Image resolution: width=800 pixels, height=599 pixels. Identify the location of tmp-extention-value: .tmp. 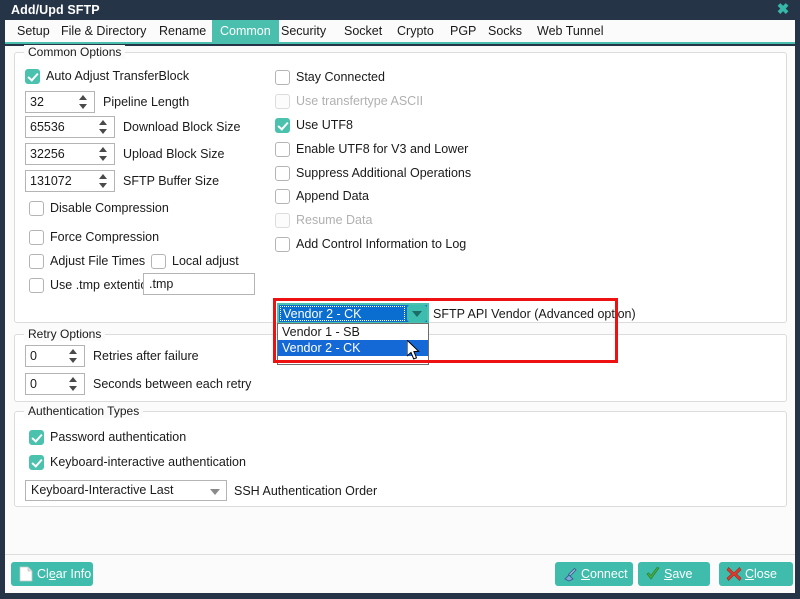
(161, 284).